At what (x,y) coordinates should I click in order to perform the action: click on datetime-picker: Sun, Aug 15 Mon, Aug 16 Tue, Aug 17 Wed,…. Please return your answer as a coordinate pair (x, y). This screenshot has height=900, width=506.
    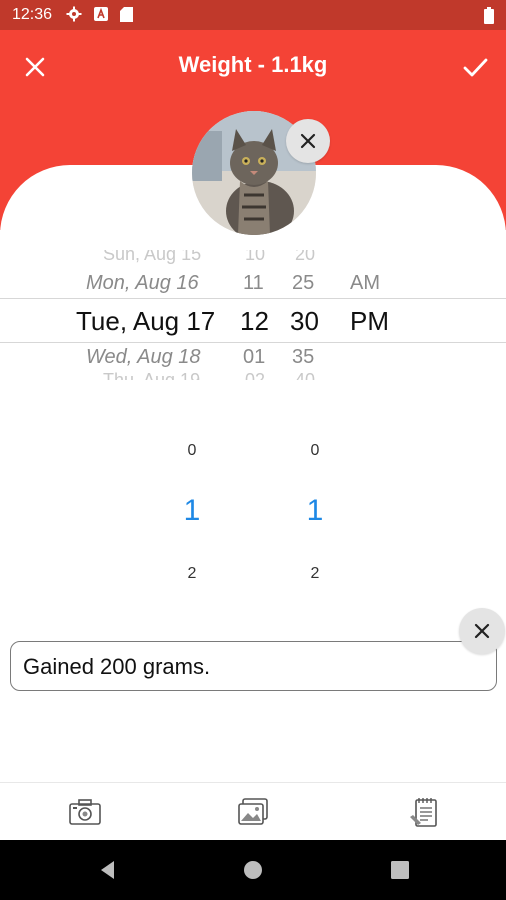
    Looking at the image, I should click on (253, 315).